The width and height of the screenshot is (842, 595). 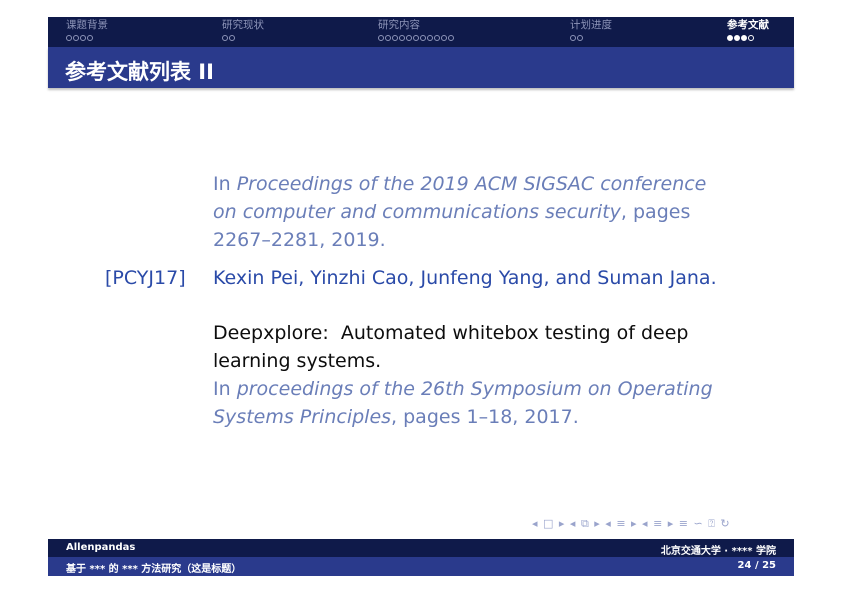 What do you see at coordinates (101, 547) in the screenshot?
I see `footer-author: Allenpandas` at bounding box center [101, 547].